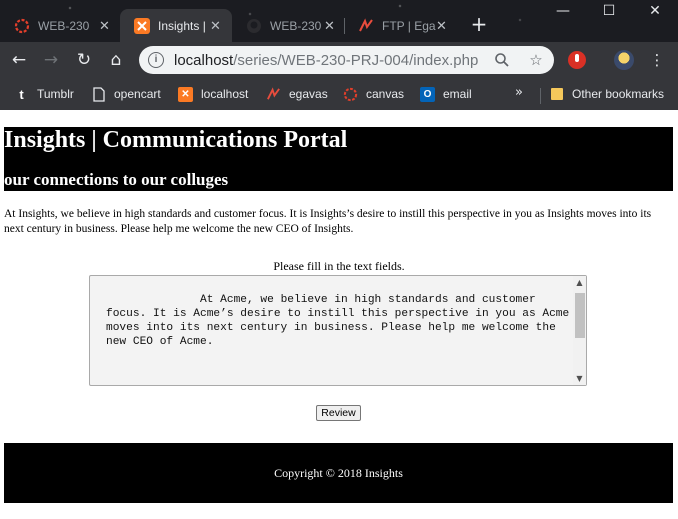 This screenshot has height=519, width=678. I want to click on url-host: localhost, so click(204, 60).